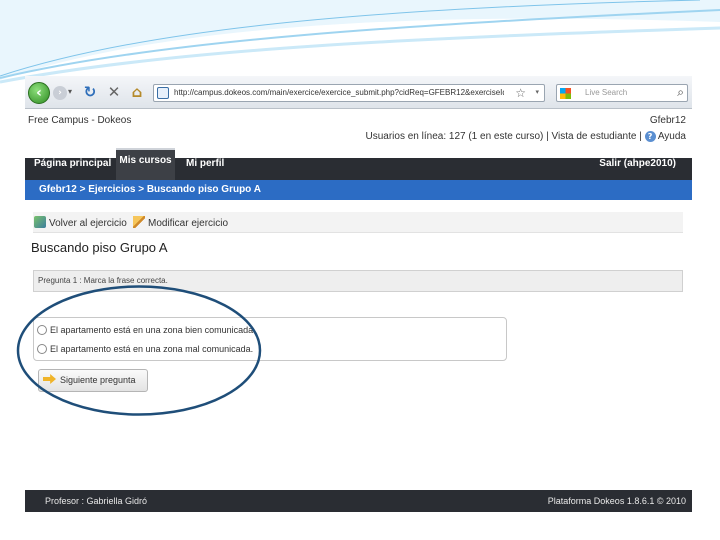 The height and width of the screenshot is (540, 720). Describe the element at coordinates (163, 93) in the screenshot. I see `favicon-icon` at that location.